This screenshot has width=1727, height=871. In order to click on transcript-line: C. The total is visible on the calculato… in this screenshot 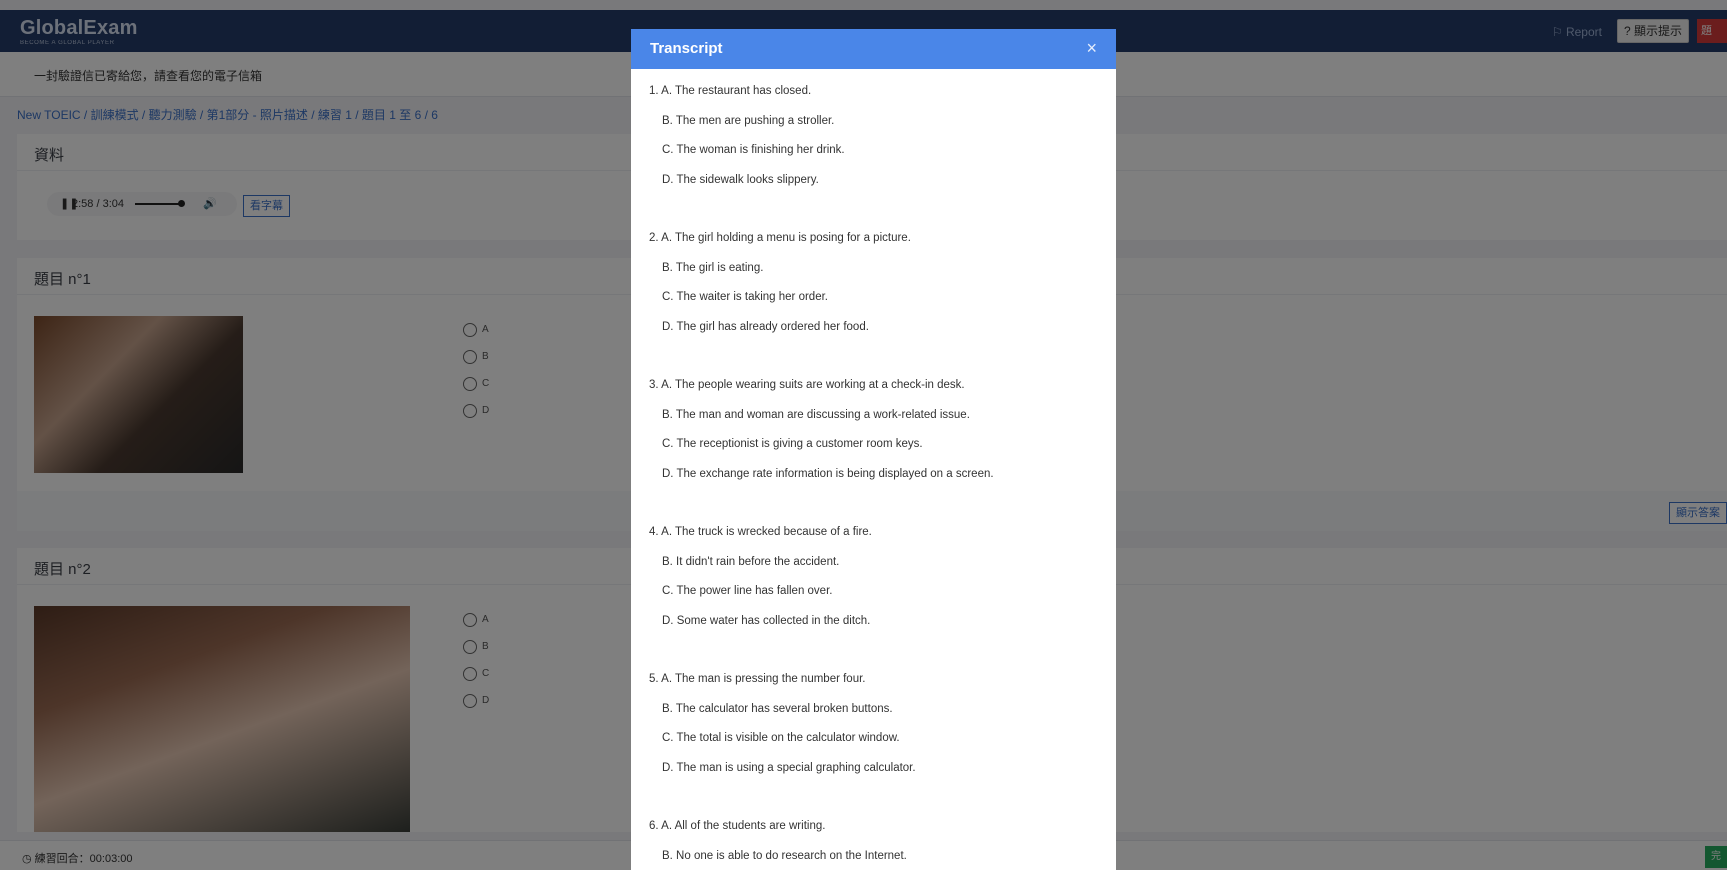, I will do `click(781, 738)`.